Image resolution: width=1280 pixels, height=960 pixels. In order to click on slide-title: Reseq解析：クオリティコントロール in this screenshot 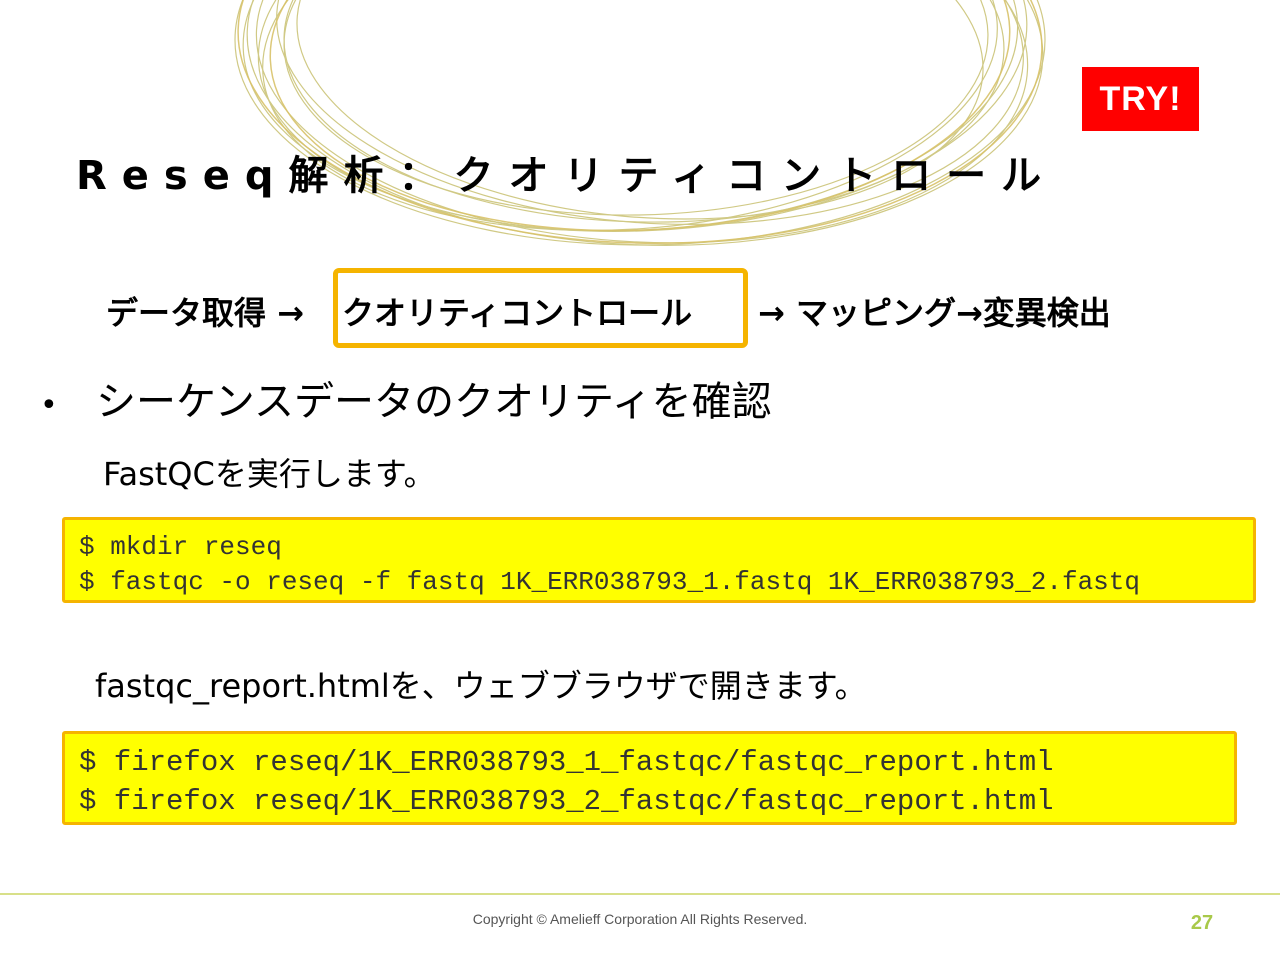, I will do `click(566, 176)`.